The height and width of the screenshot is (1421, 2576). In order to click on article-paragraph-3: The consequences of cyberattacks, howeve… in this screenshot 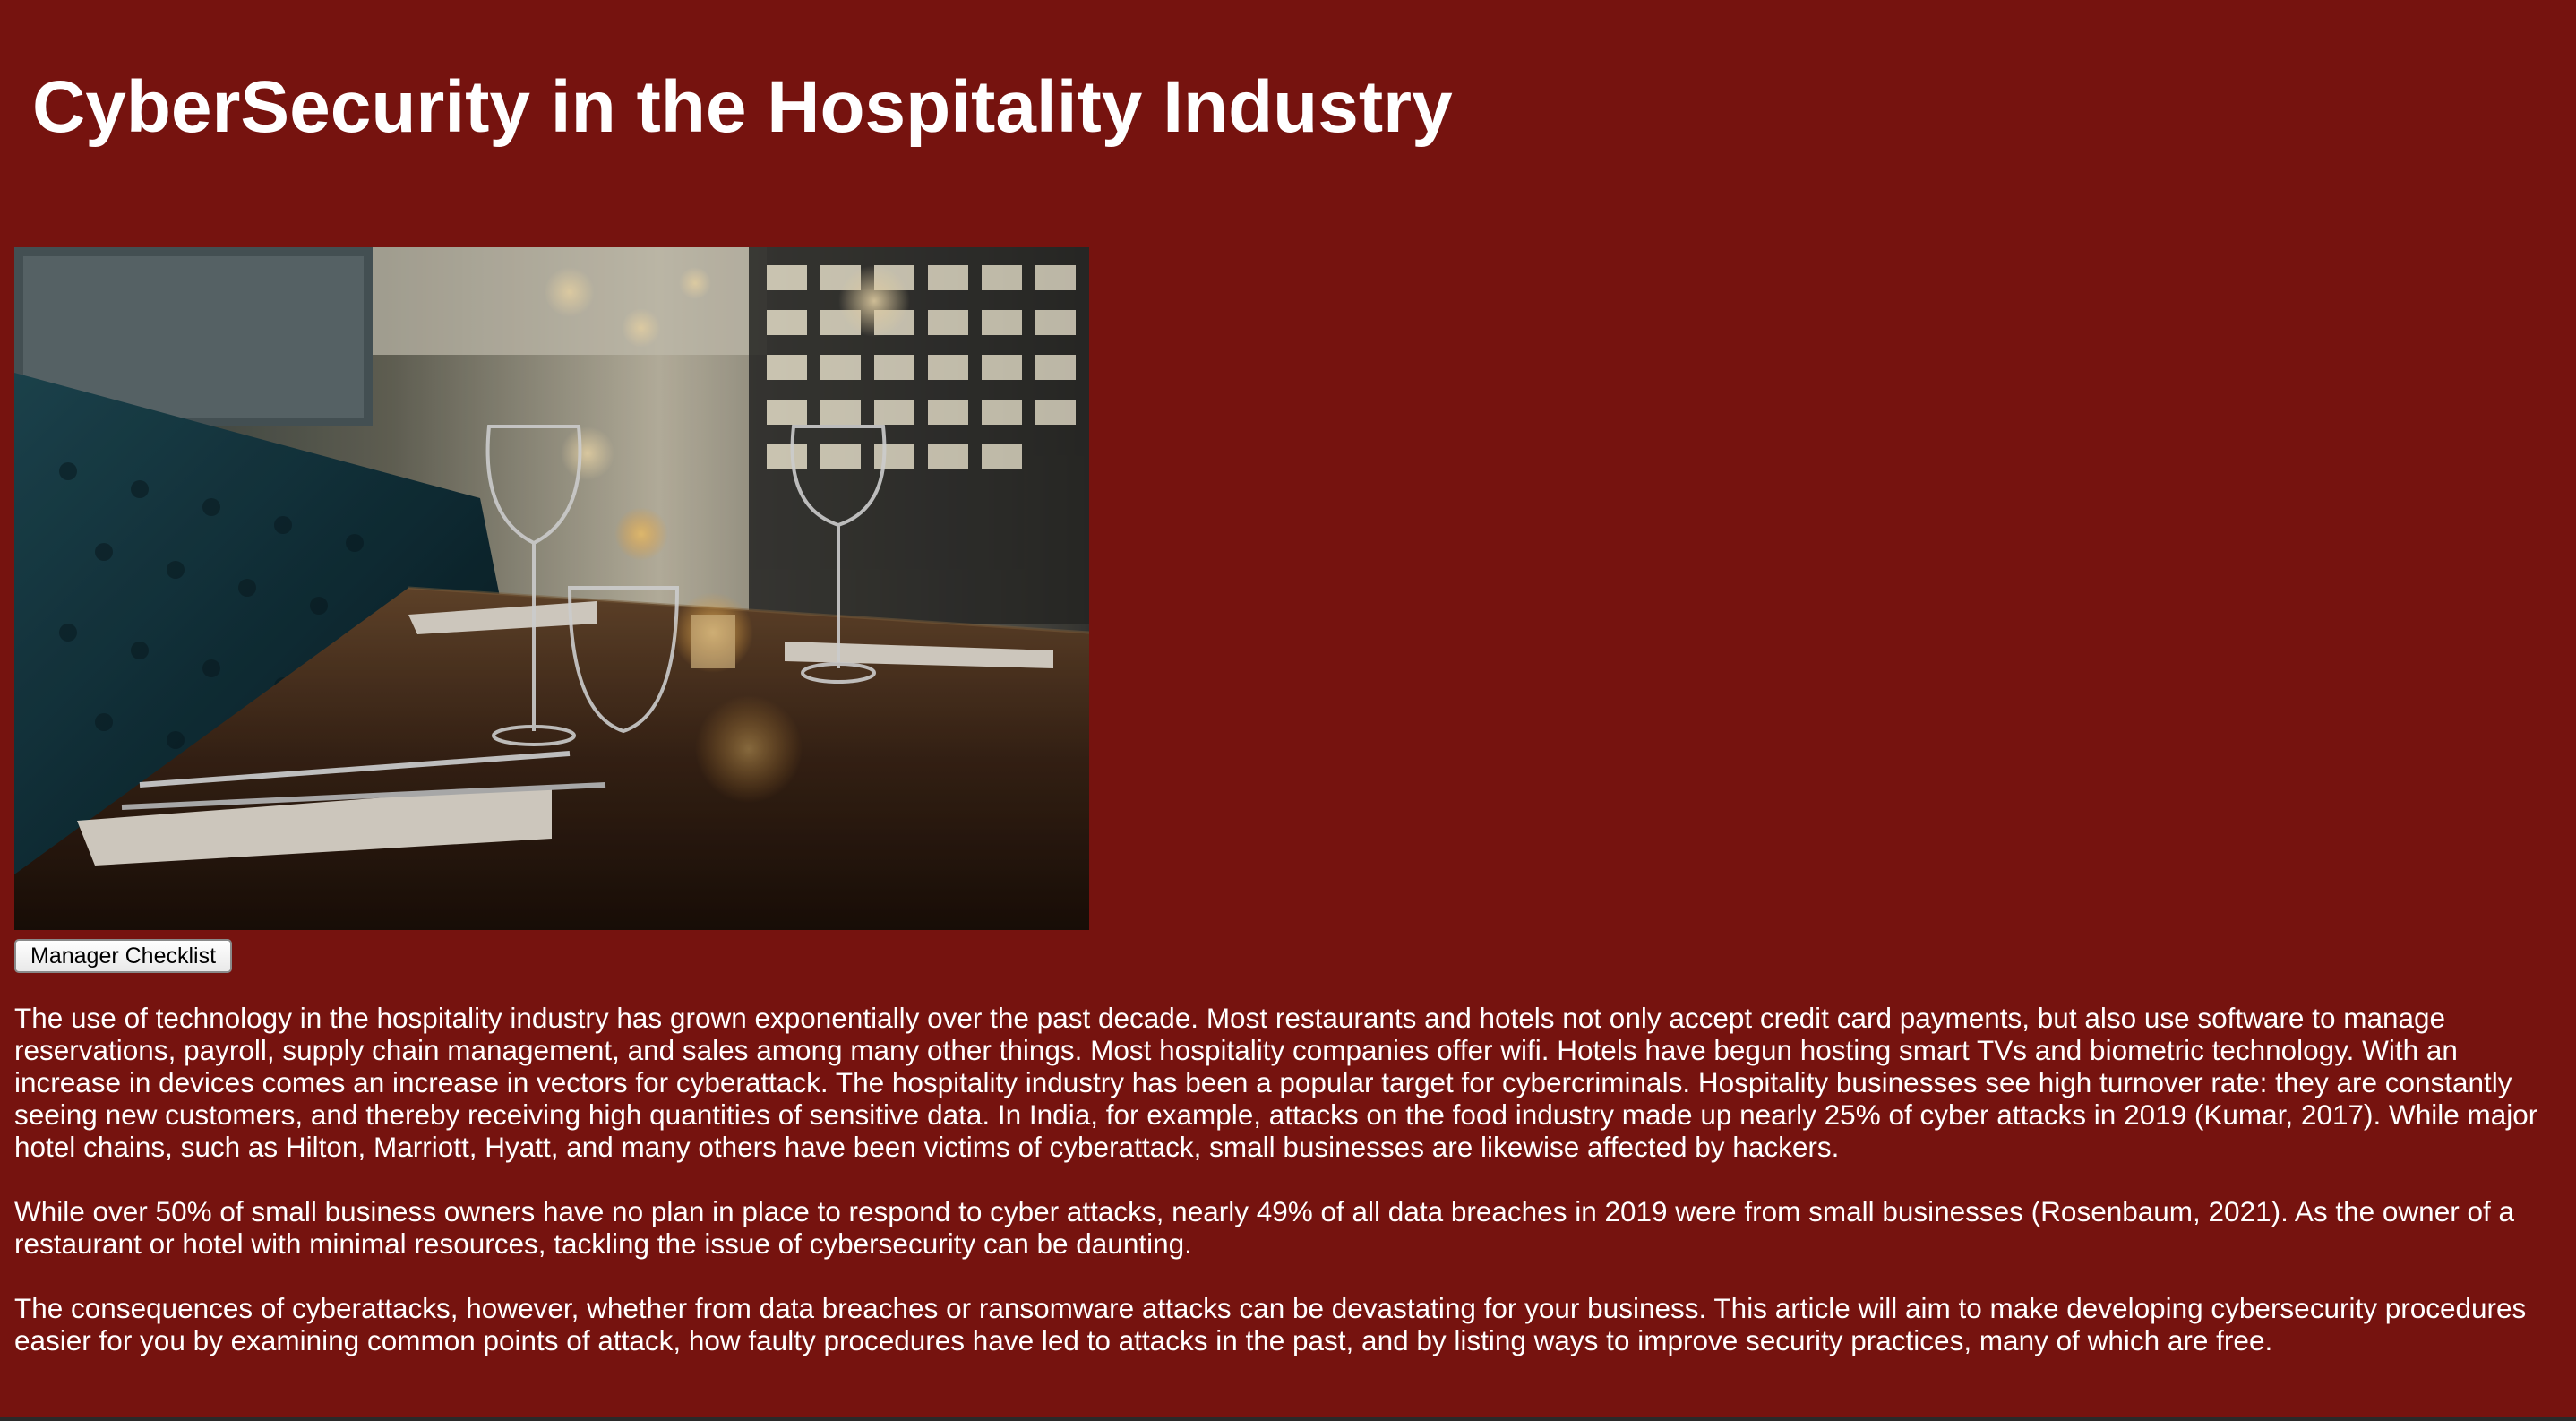, I will do `click(1270, 1324)`.